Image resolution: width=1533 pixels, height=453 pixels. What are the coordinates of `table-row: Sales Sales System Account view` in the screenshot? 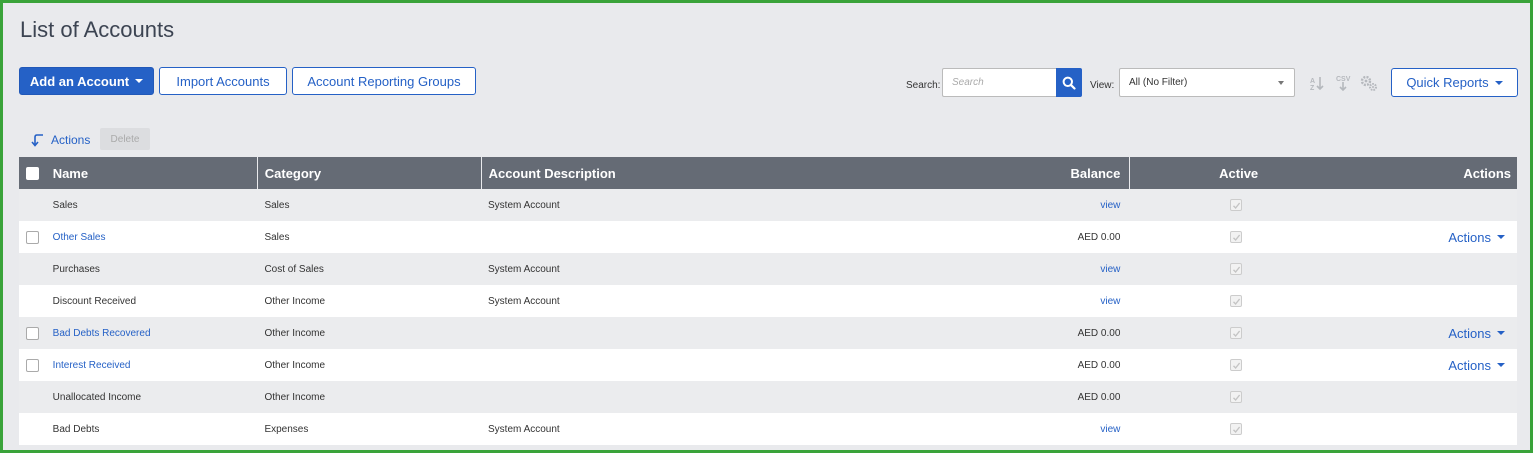 It's located at (768, 205).